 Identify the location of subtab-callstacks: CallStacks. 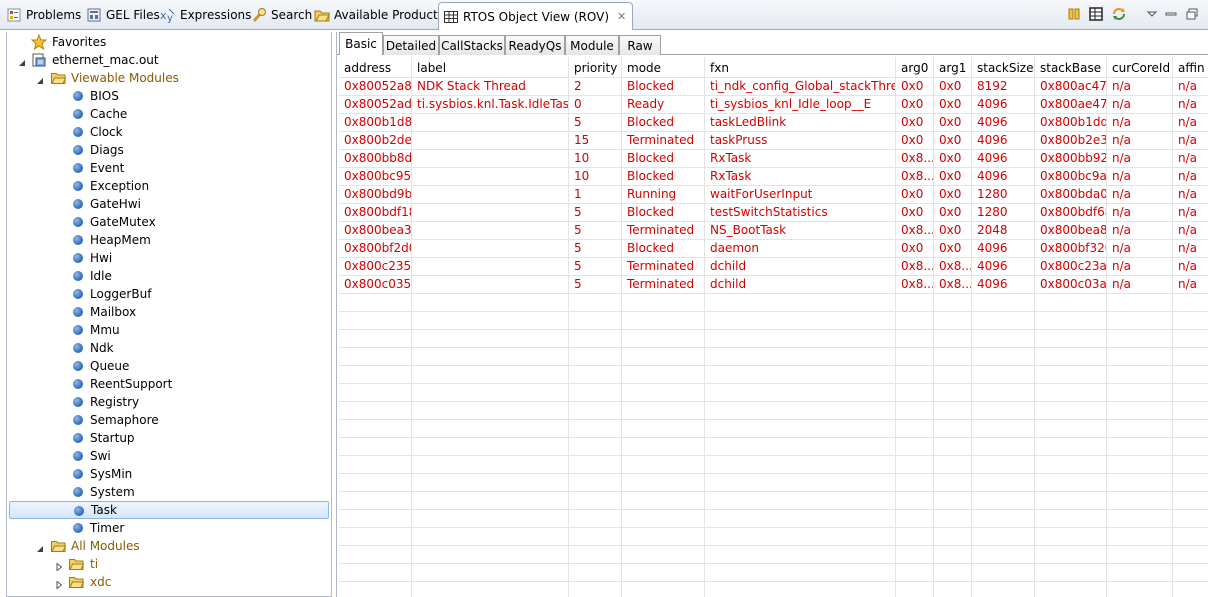
(472, 45).